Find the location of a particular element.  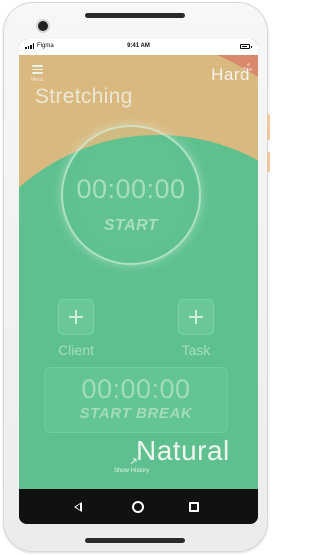

android-nav-bar is located at coordinates (138, 506).